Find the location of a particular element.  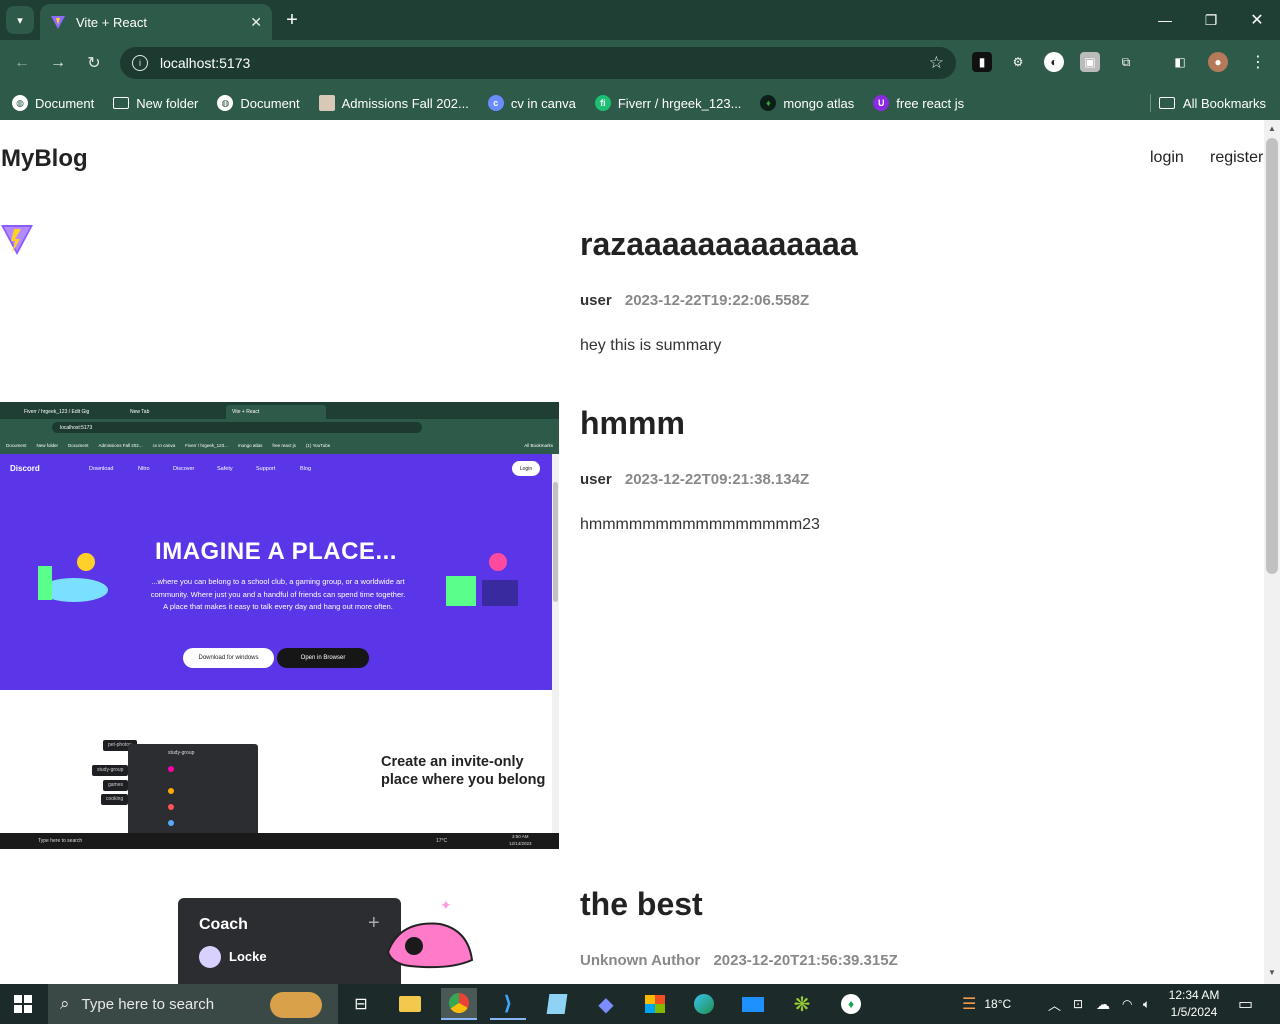

file-explorer-icon is located at coordinates (410, 1004).